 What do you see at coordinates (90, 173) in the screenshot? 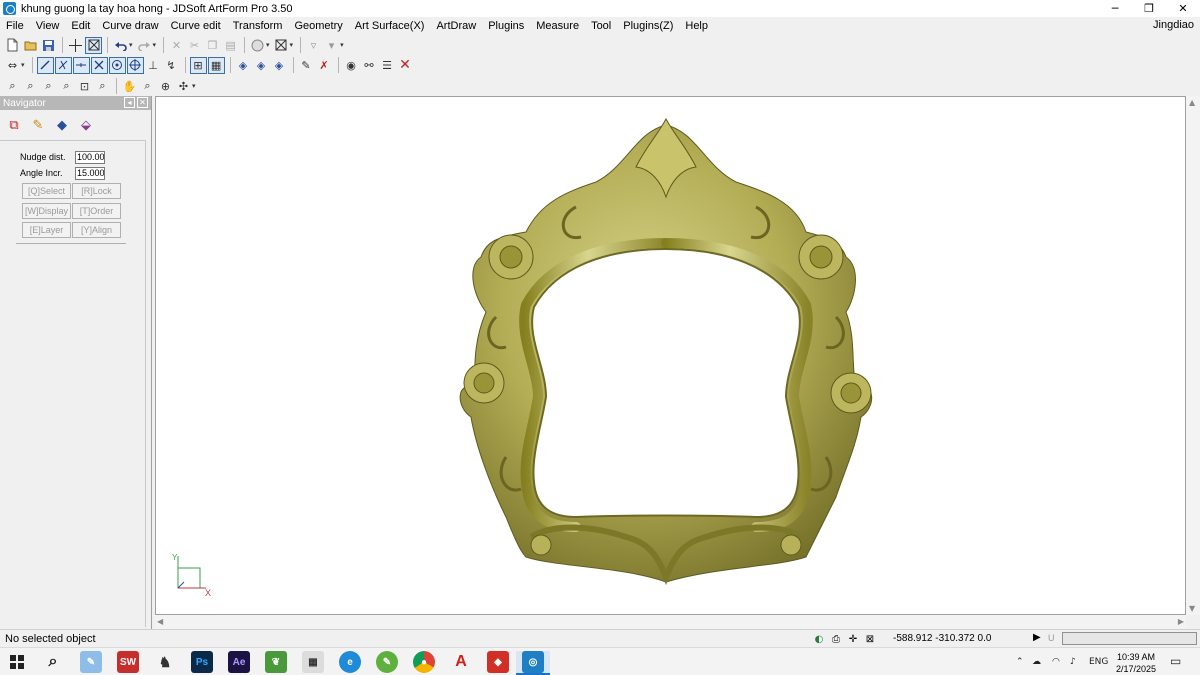
I see `angle-input: 15.000` at bounding box center [90, 173].